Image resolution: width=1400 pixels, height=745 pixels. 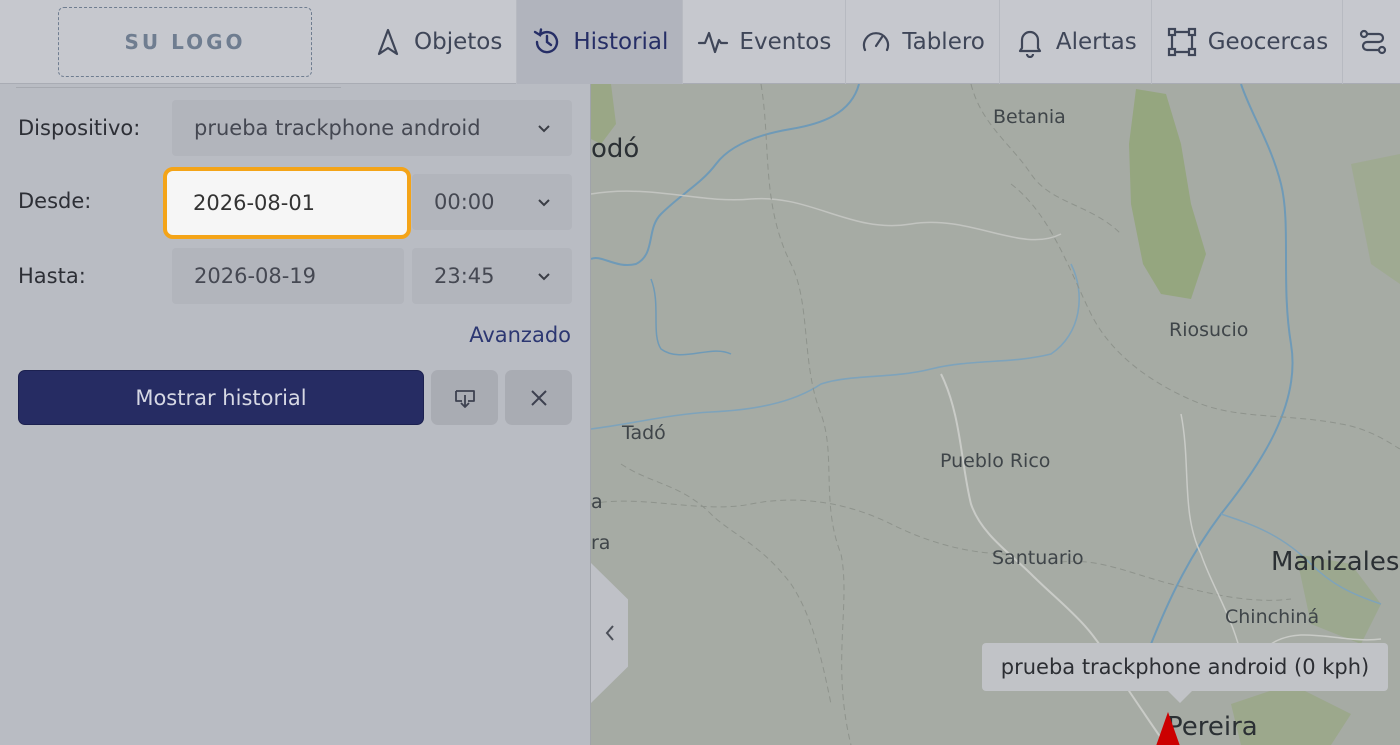 What do you see at coordinates (178, 87) in the screenshot?
I see `divider` at bounding box center [178, 87].